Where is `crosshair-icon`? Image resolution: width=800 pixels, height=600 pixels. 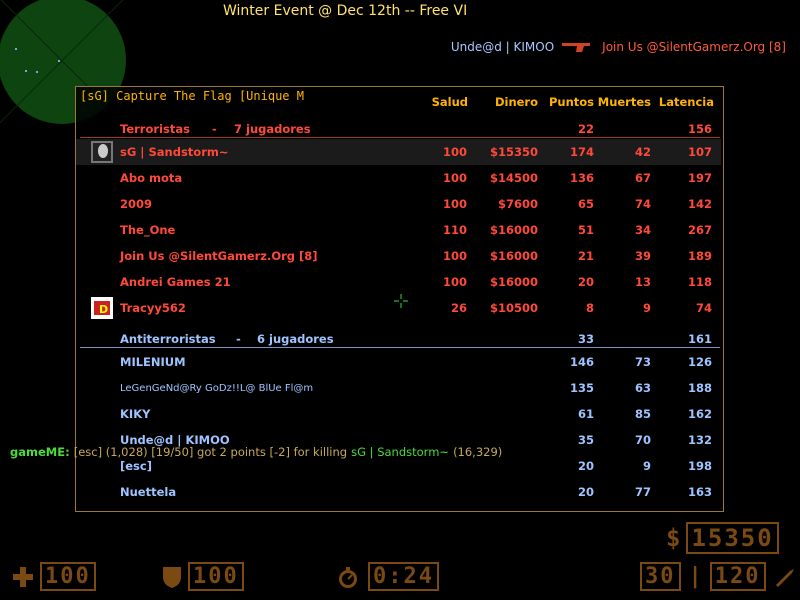
crosshair-icon is located at coordinates (401, 301).